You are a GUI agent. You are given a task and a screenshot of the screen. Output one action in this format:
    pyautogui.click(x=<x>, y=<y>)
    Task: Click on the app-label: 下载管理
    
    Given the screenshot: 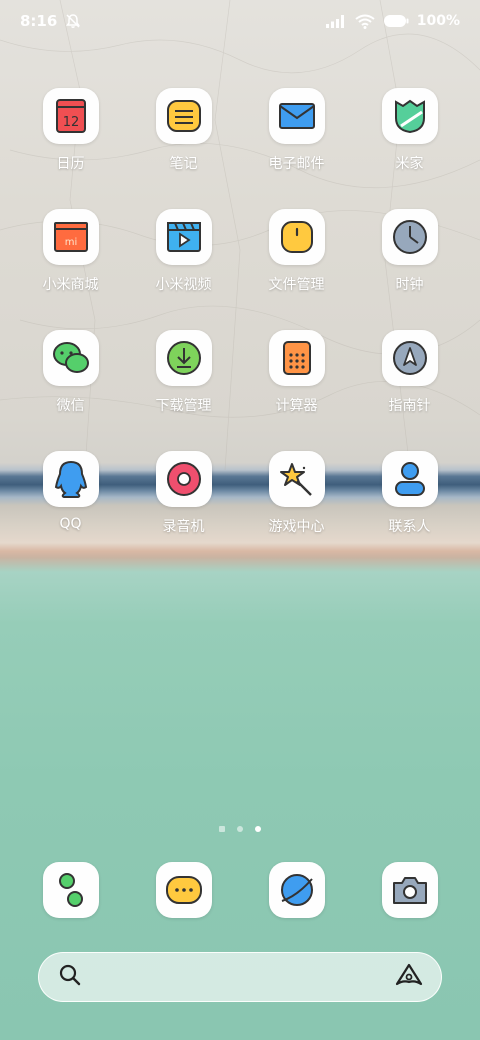 What is the action you would take?
    pyautogui.click(x=183, y=406)
    